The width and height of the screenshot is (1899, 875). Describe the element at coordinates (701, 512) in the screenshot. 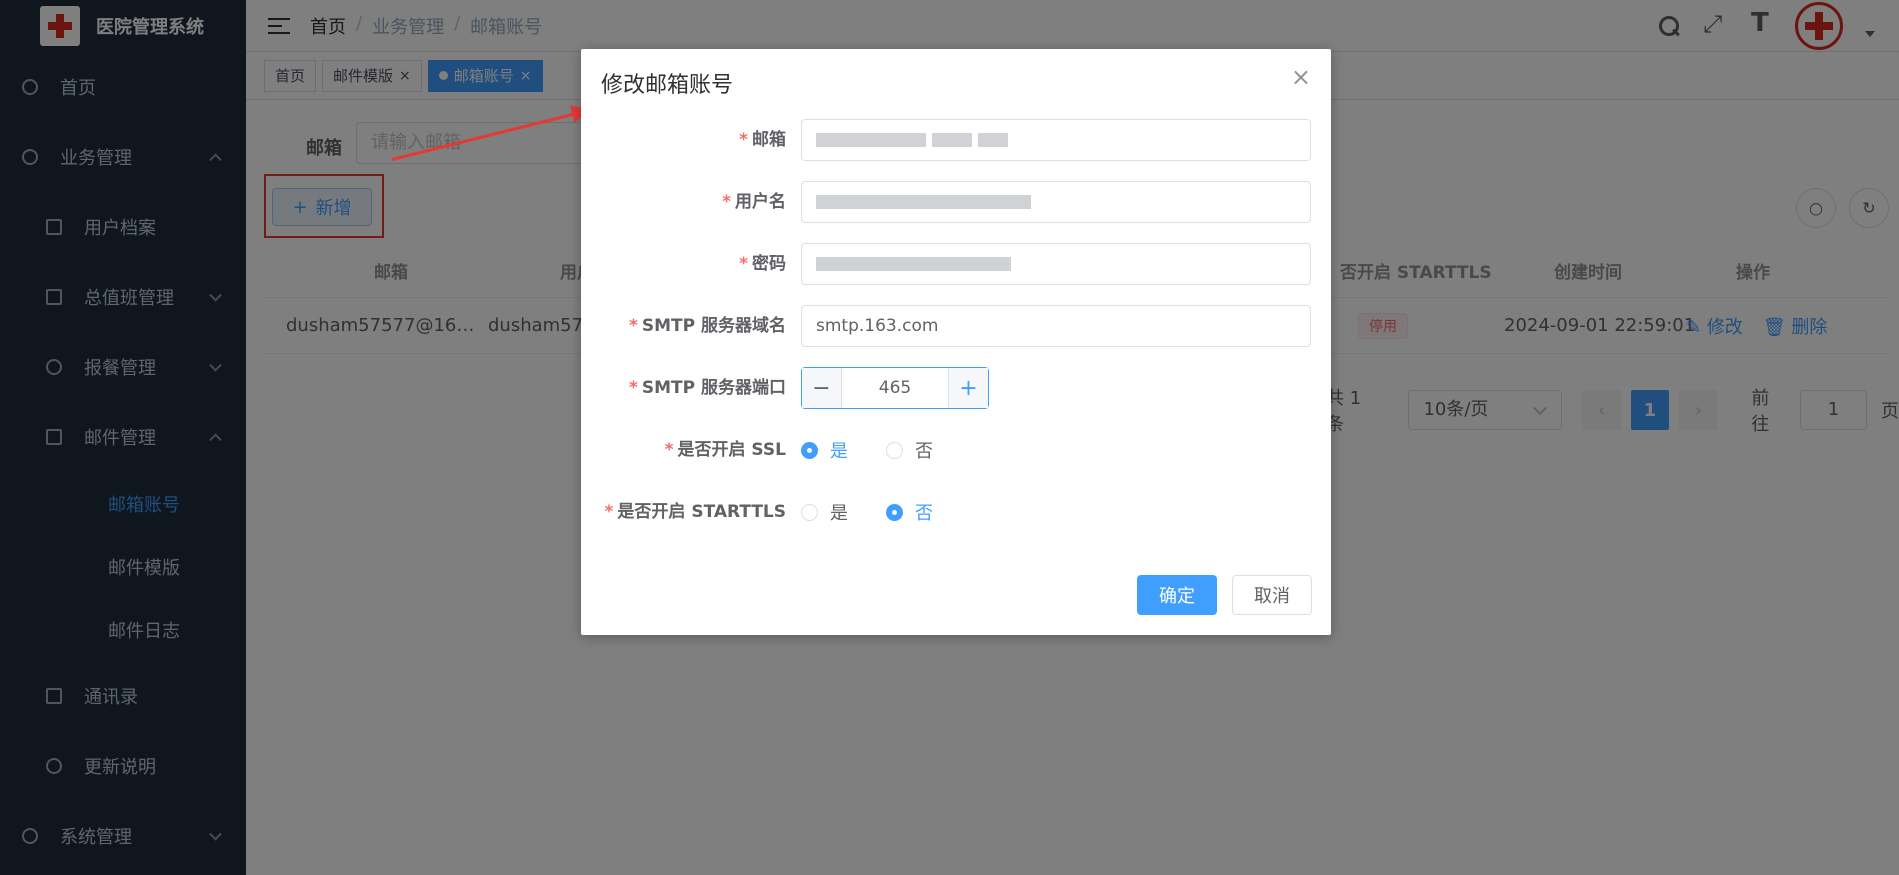

I see `starttls-label-text: 是否开启 STARTTLS` at that location.